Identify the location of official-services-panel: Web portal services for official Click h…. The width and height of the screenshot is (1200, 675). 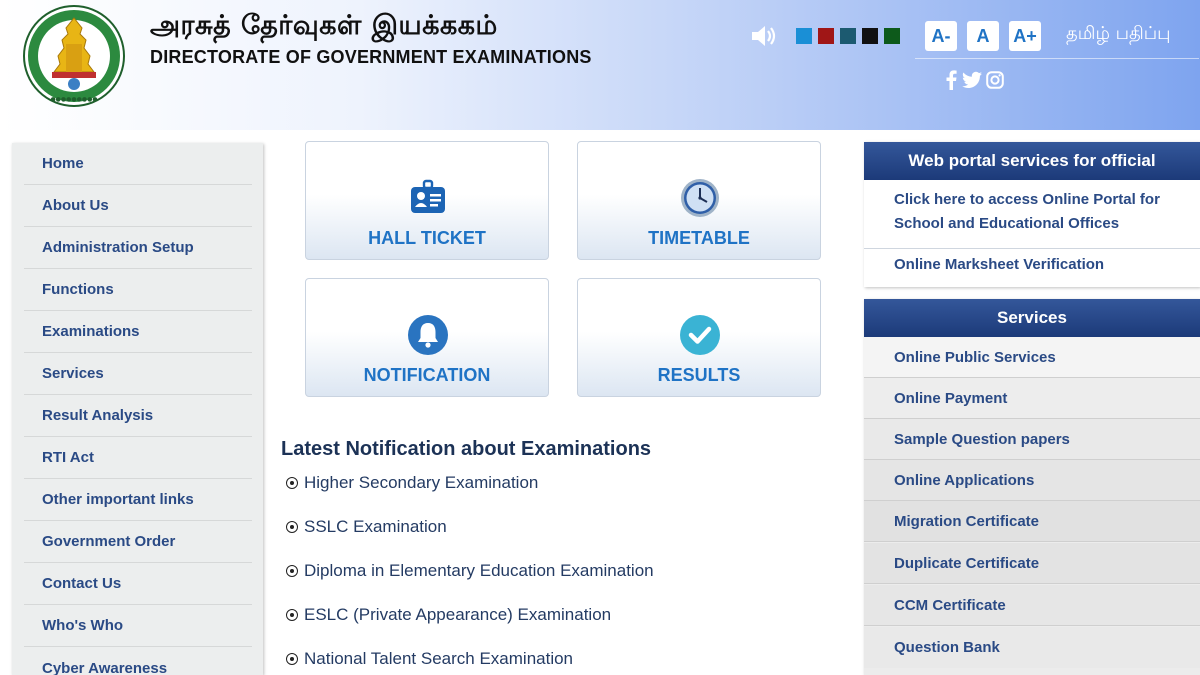
(1032, 214).